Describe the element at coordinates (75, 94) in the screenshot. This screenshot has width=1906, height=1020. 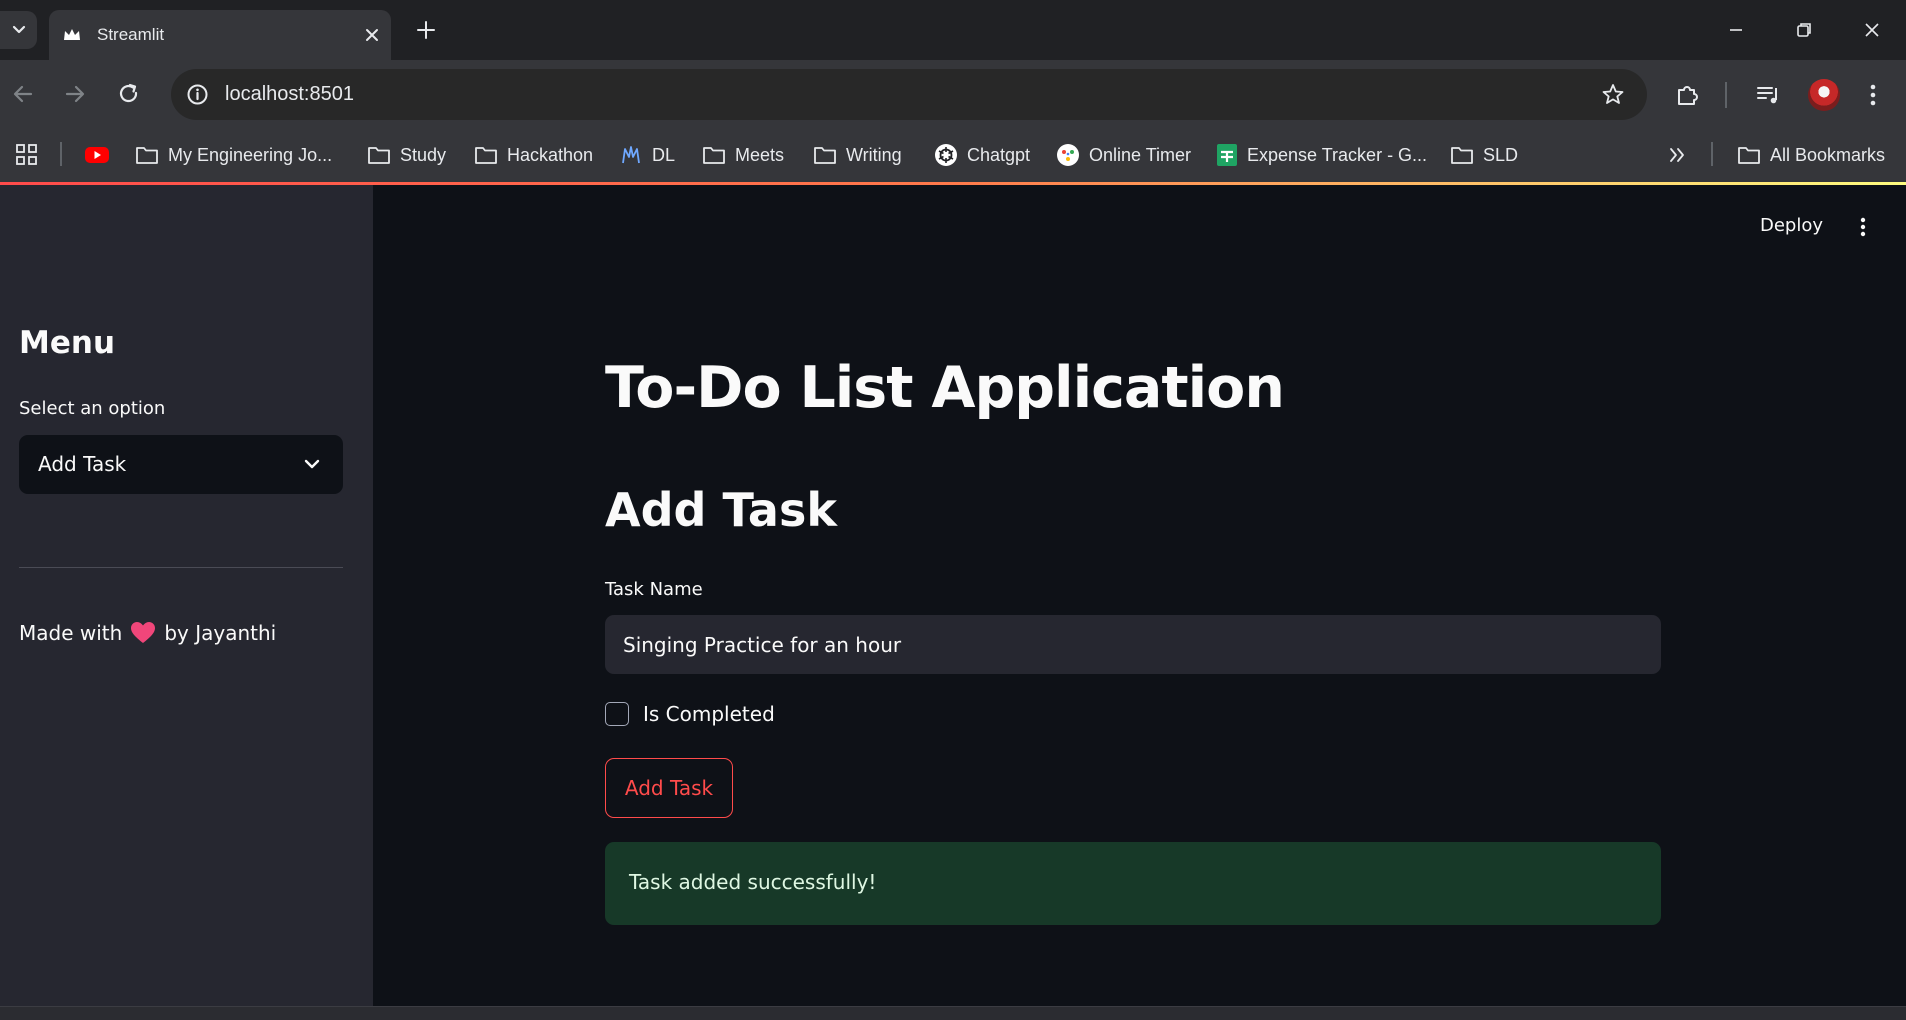
I see `forward-arrow-icon` at that location.